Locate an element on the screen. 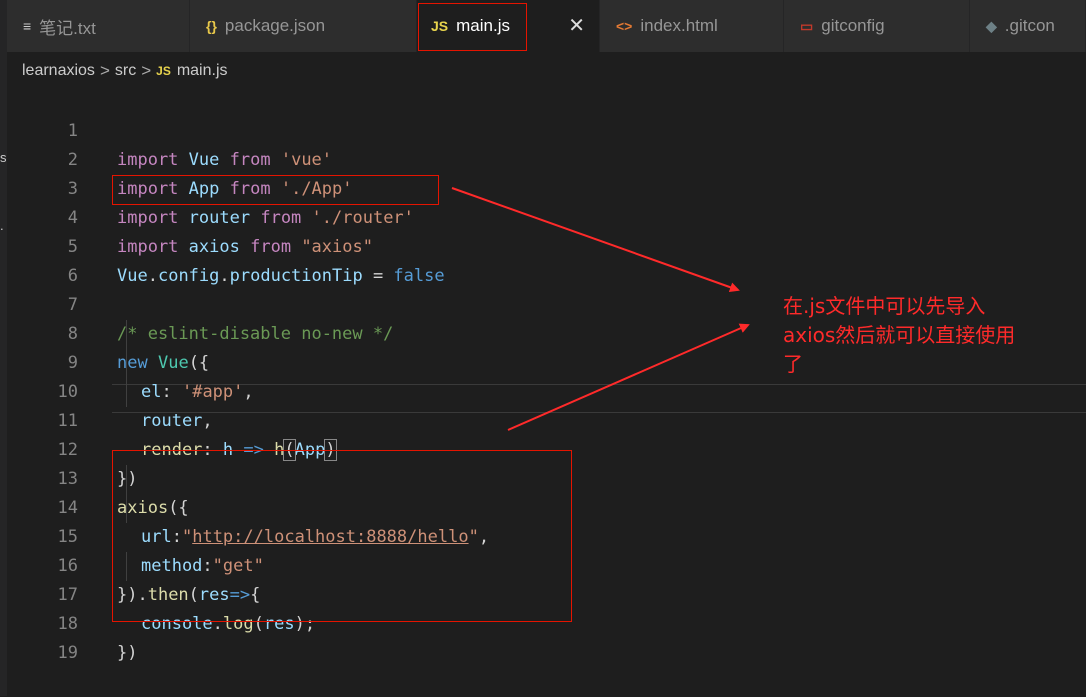 The width and height of the screenshot is (1086, 697). arrow-from-import is located at coordinates (595, 240).